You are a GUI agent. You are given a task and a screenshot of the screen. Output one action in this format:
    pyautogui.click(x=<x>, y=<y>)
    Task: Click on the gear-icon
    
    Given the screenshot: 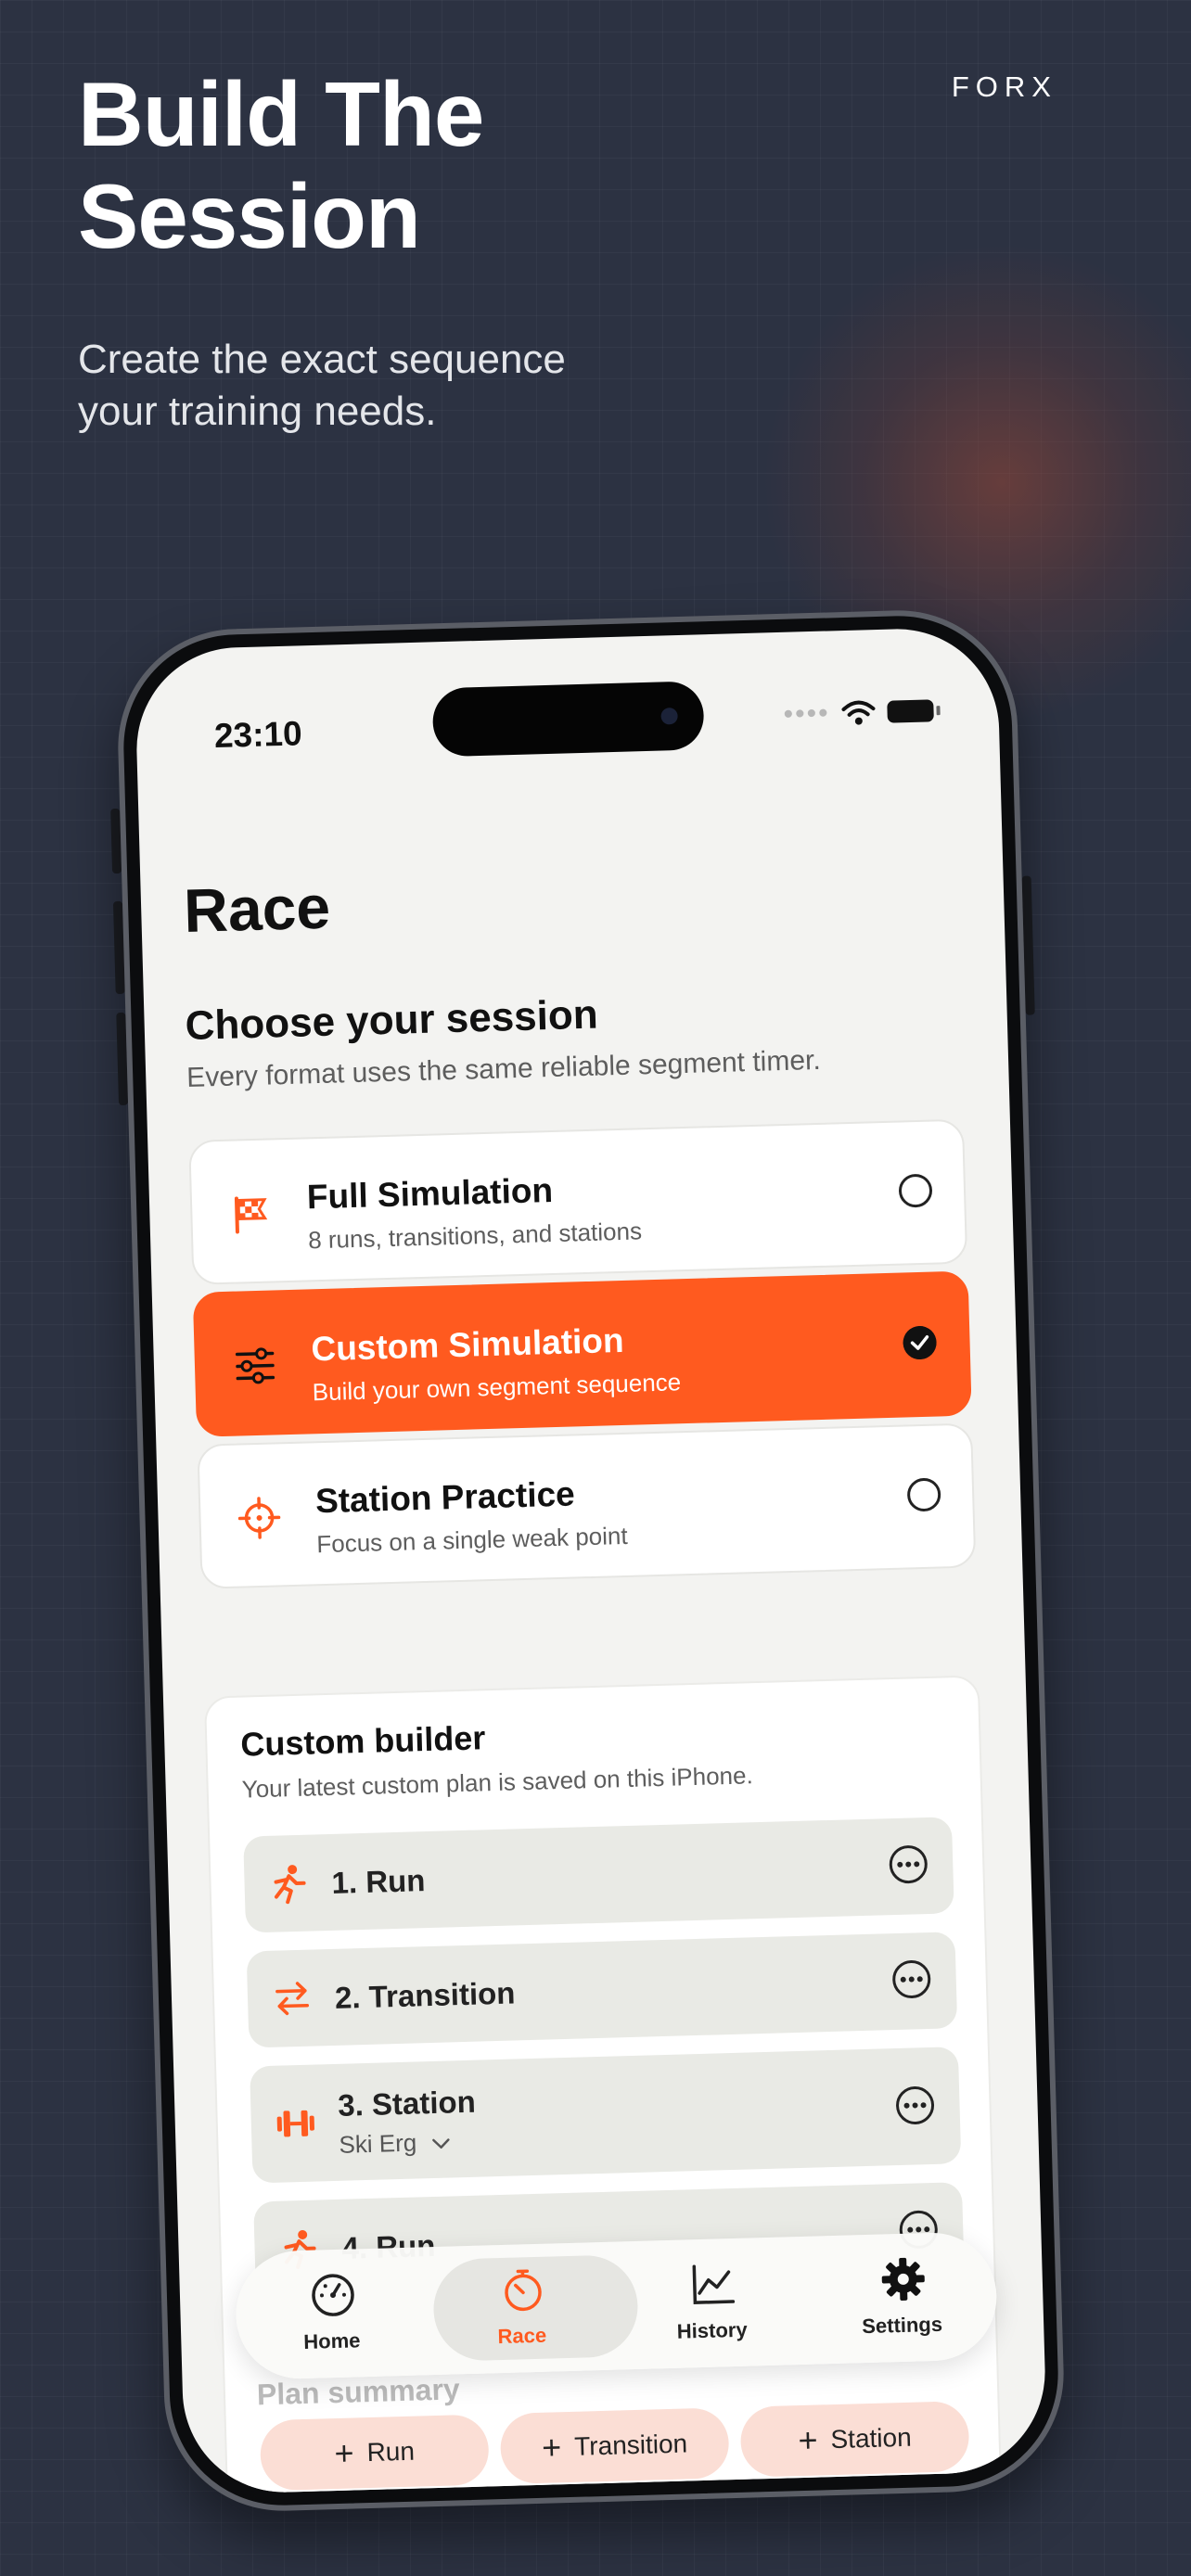 What is the action you would take?
    pyautogui.click(x=903, y=2279)
    